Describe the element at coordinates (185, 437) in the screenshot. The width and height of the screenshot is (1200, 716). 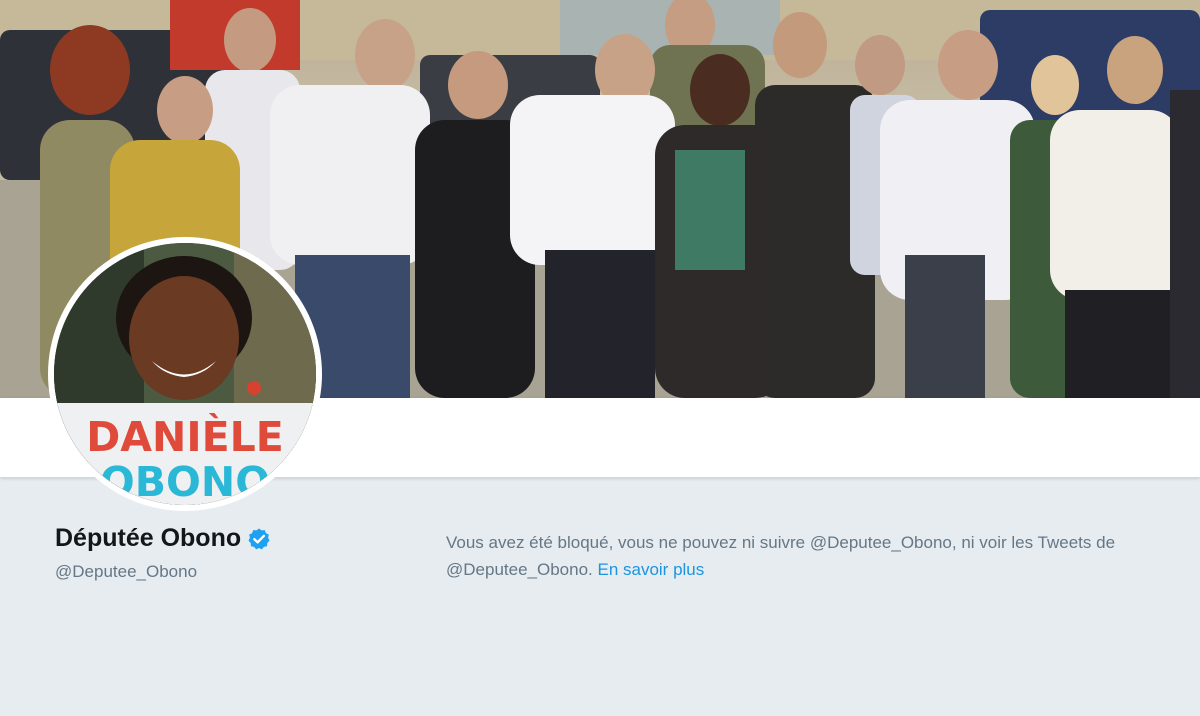
I see `avatar-text-firstname: DANIÈLE` at that location.